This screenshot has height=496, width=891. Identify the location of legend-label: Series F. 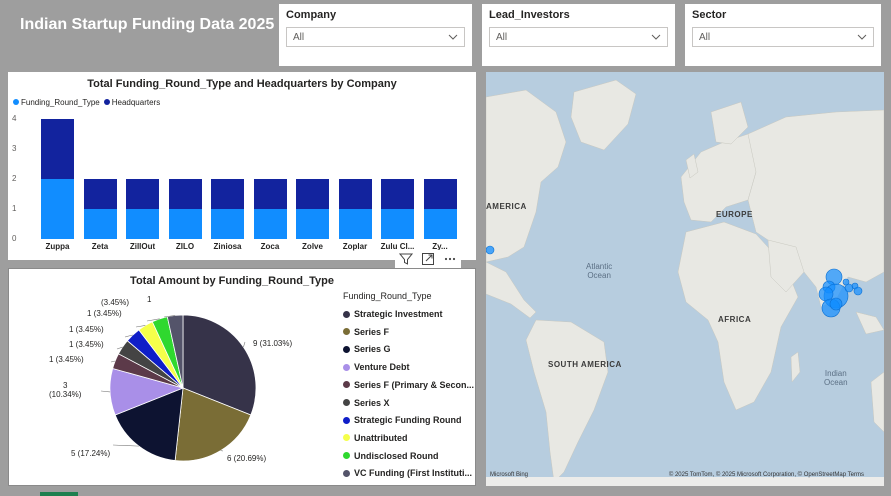
(372, 331).